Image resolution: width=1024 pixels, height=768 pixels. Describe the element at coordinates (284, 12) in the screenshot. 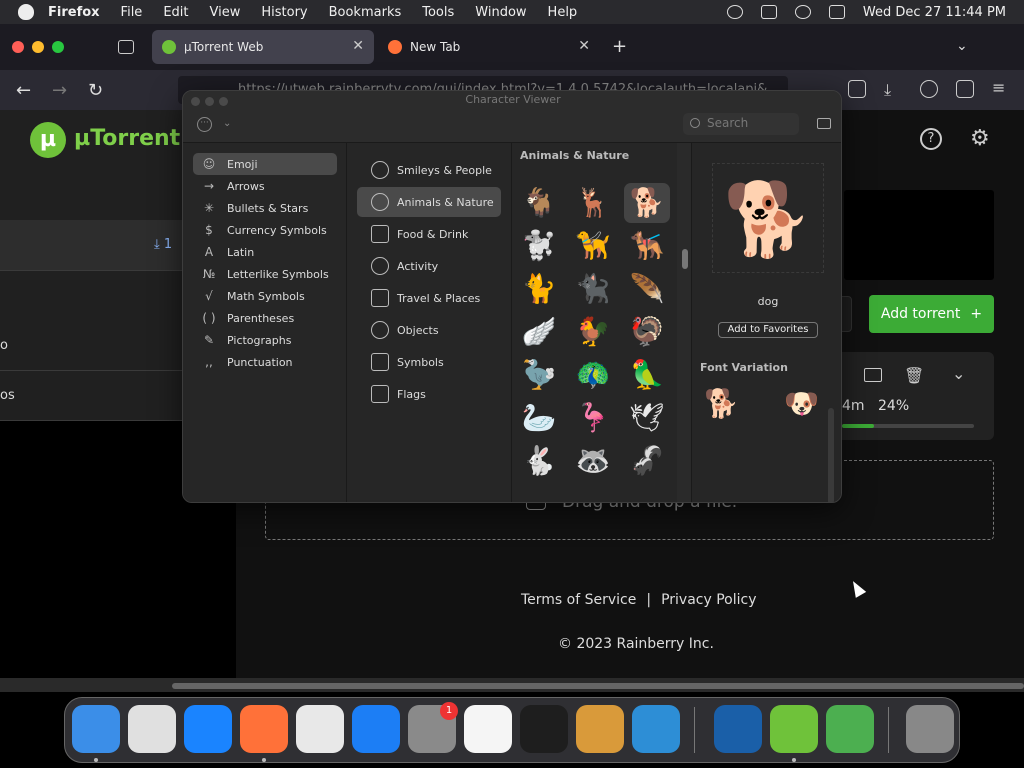

I see `menu-history: History` at that location.